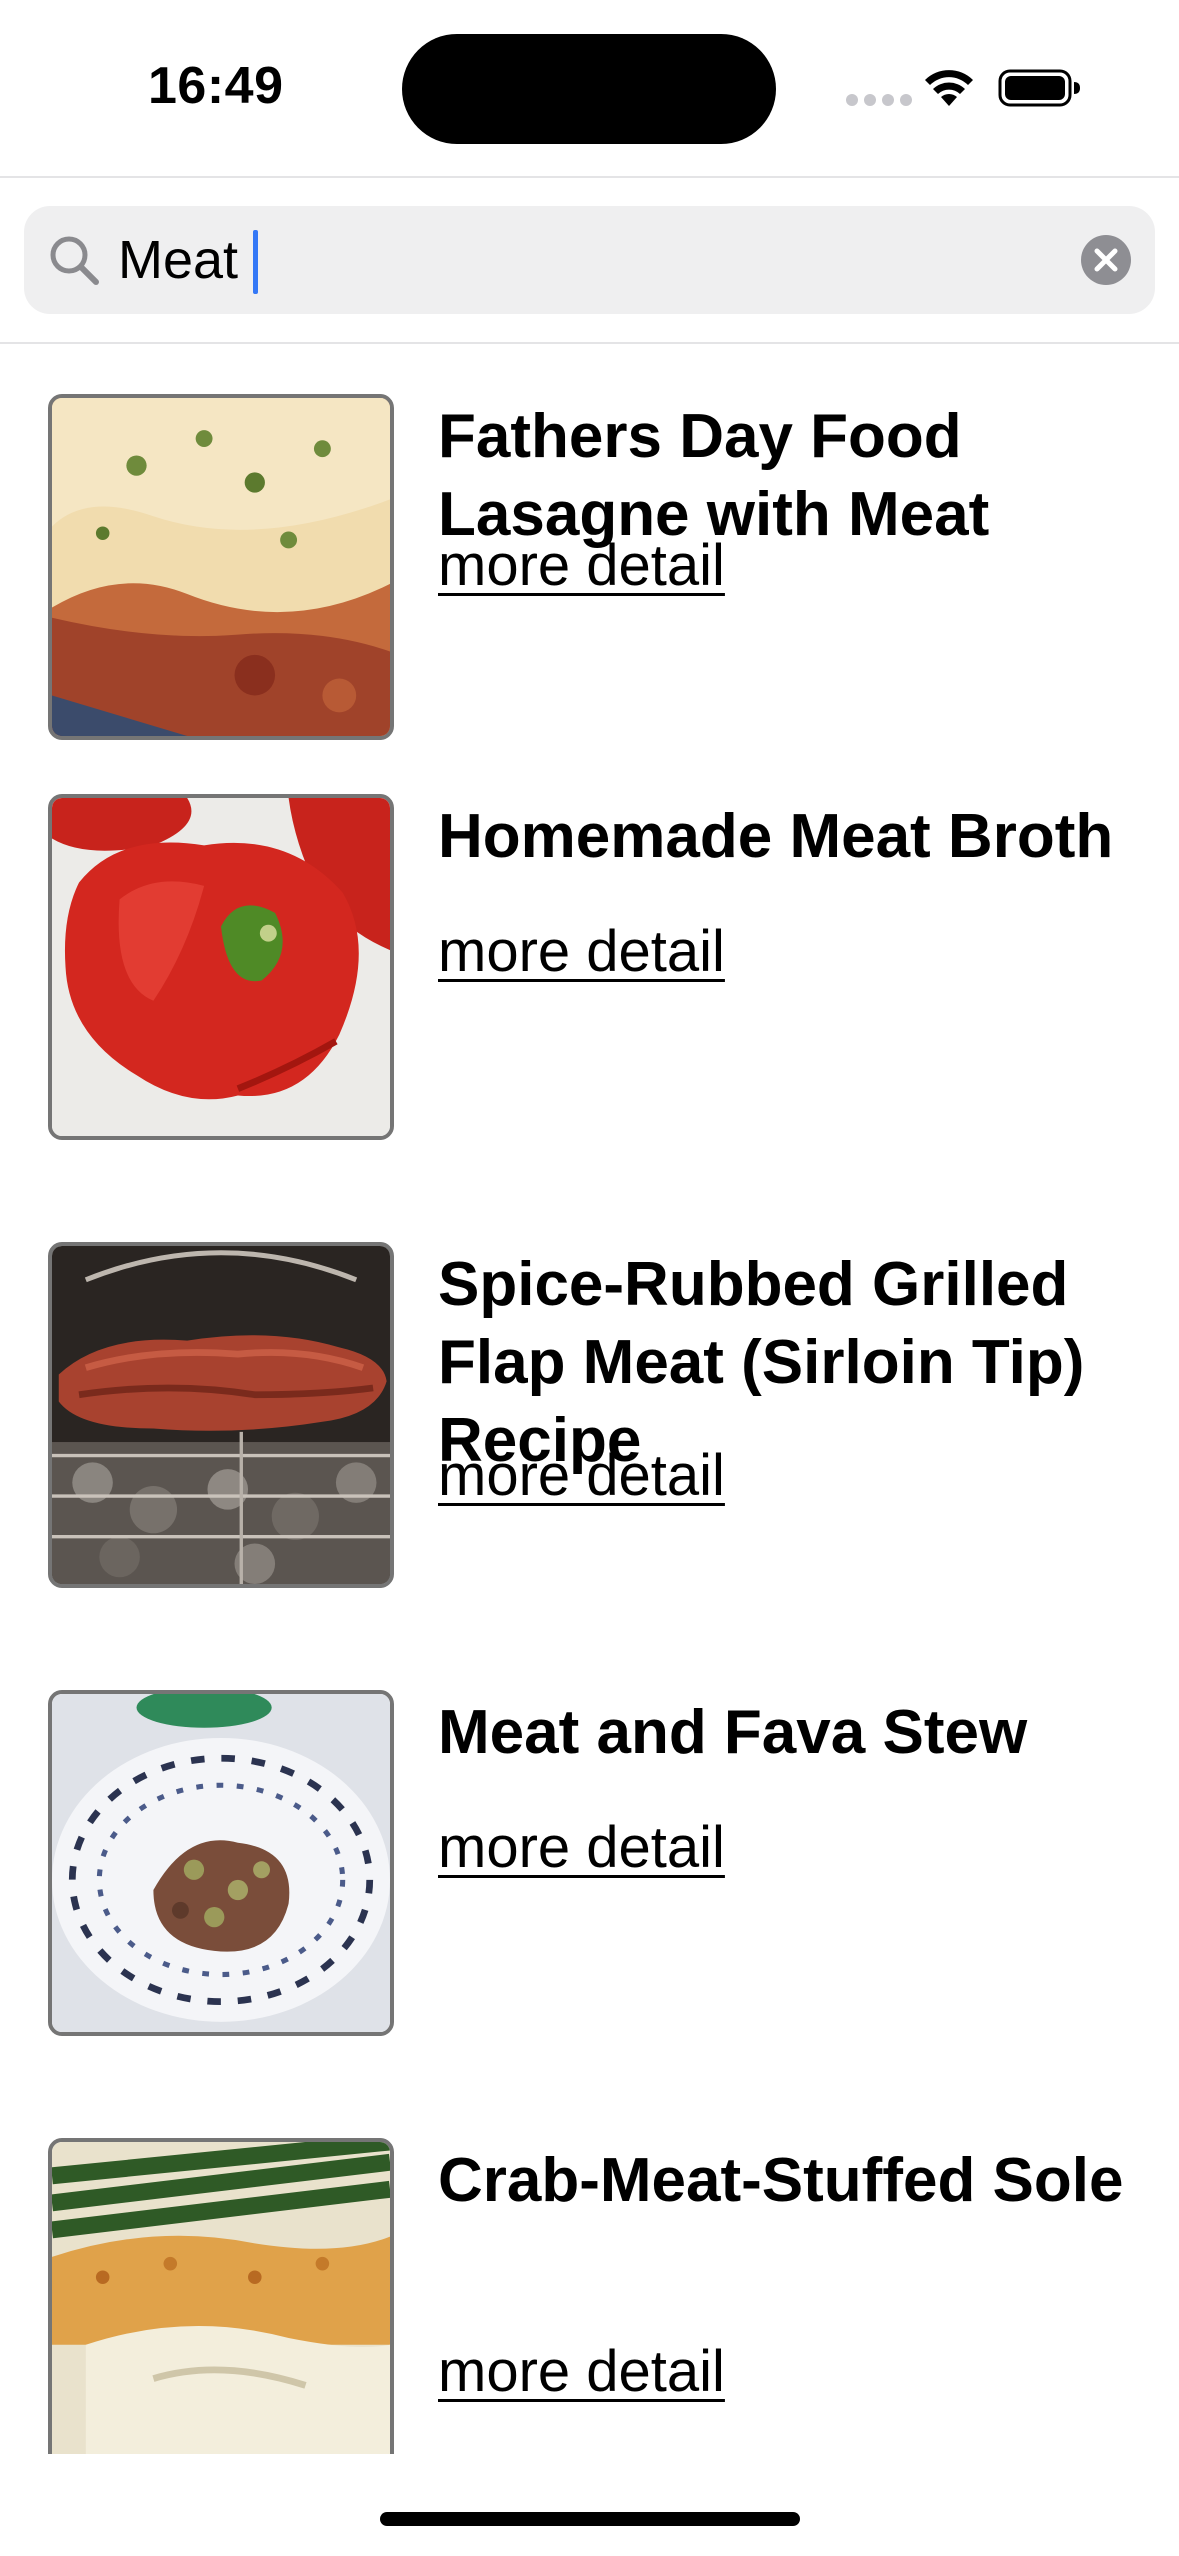 This screenshot has width=1179, height=2556. Describe the element at coordinates (74, 260) in the screenshot. I see `magnifier-icon` at that location.